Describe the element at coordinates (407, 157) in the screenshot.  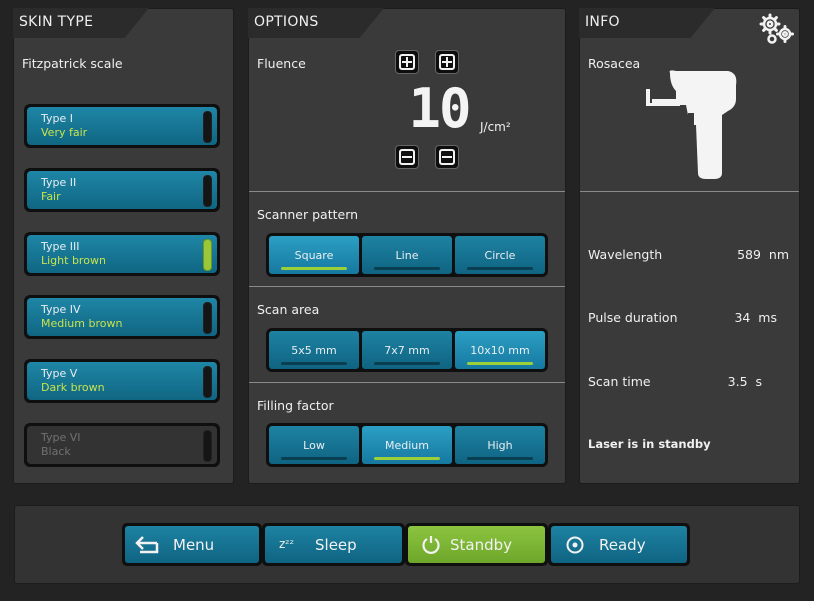
I see `fluence-decrease-coarse-button` at that location.